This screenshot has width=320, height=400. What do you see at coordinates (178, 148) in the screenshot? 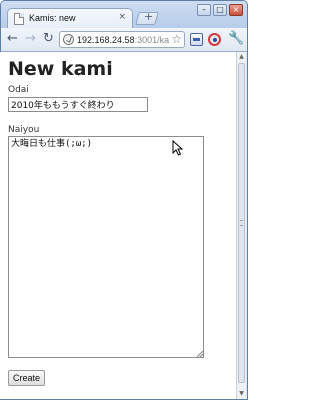
I see `mouse-cursor-icon` at bounding box center [178, 148].